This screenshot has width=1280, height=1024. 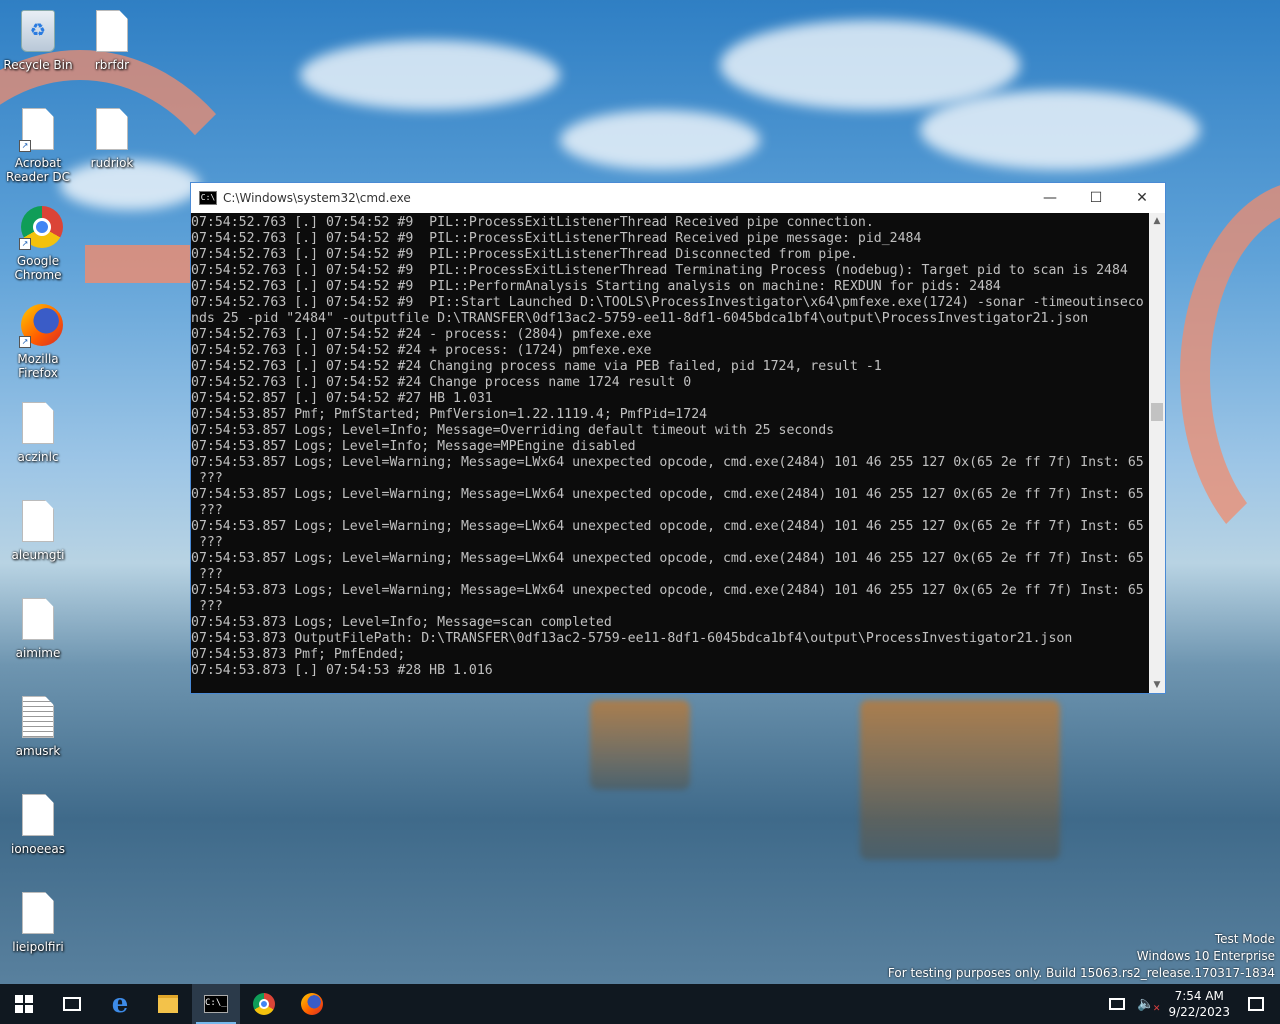 What do you see at coordinates (38, 718) in the screenshot?
I see `text-file-icon` at bounding box center [38, 718].